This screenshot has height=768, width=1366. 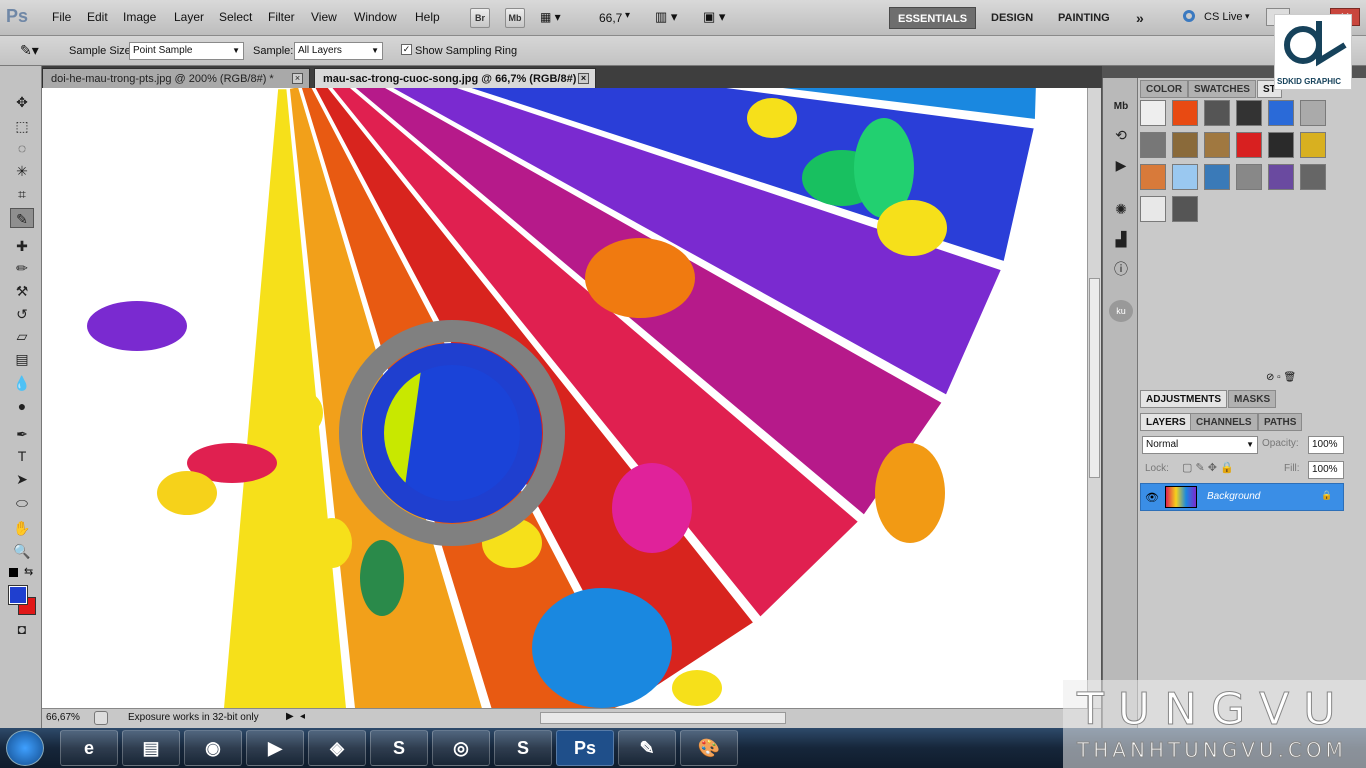 I want to click on blur-tool-icon: 💧, so click(x=22, y=383).